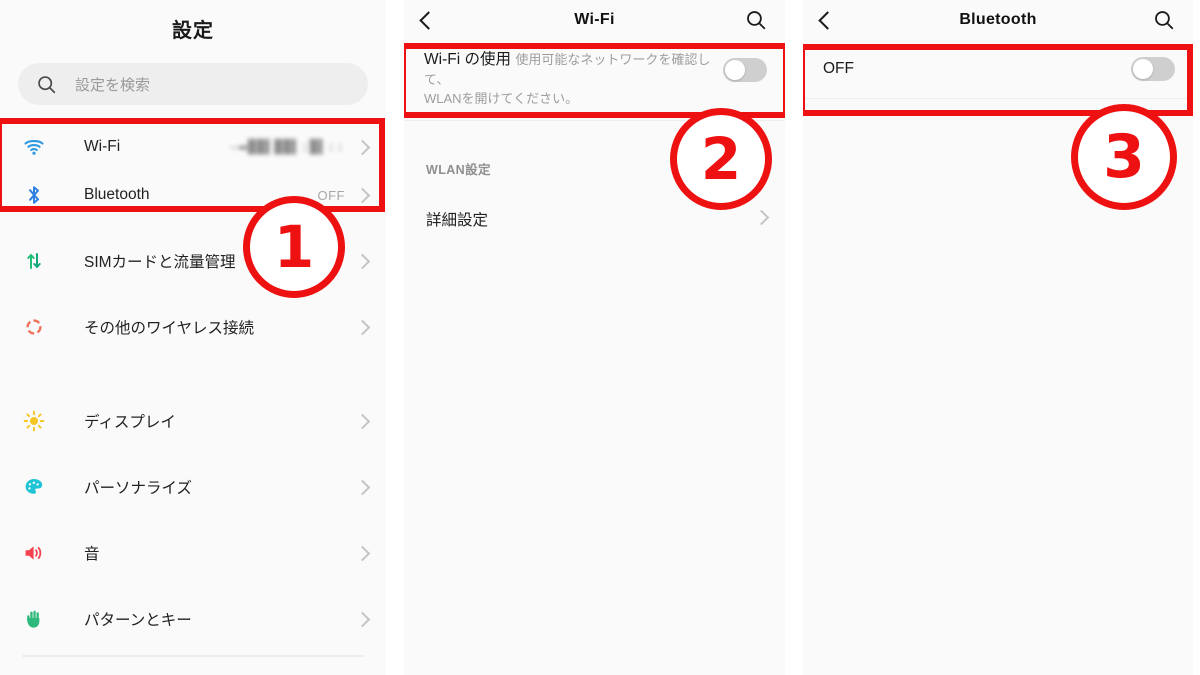  I want to click on wifi-icon, so click(39, 147).